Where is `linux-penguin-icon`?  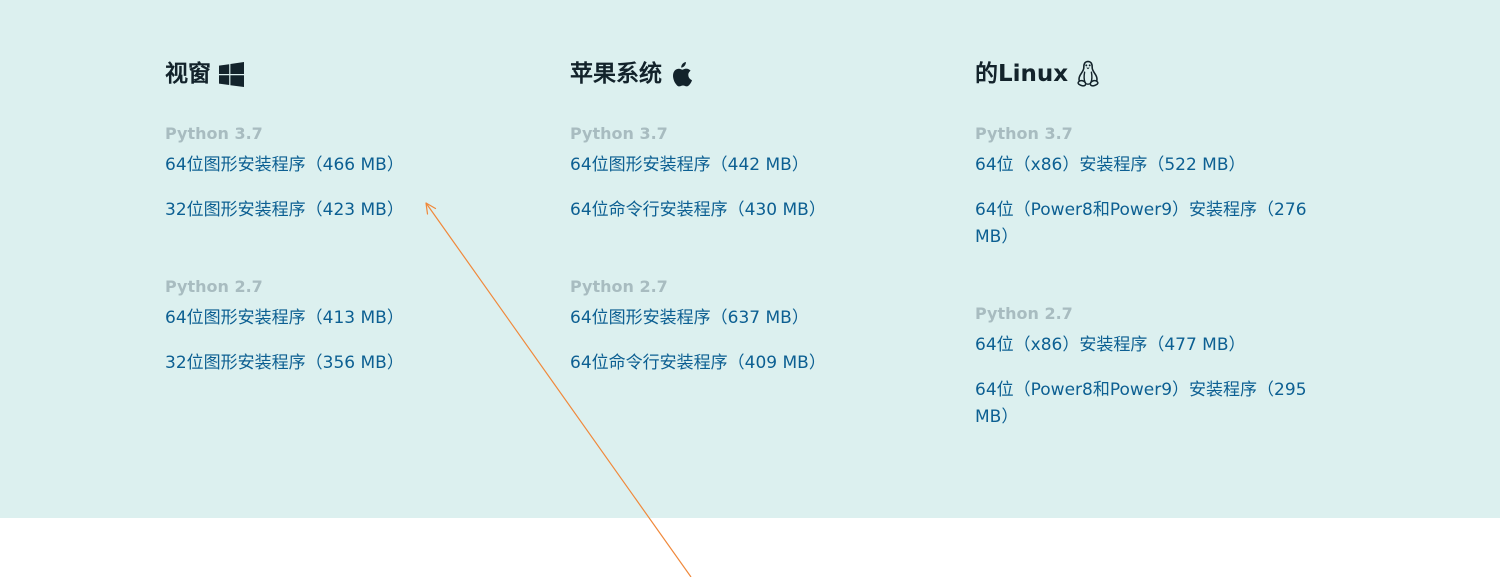
linux-penguin-icon is located at coordinates (1088, 74).